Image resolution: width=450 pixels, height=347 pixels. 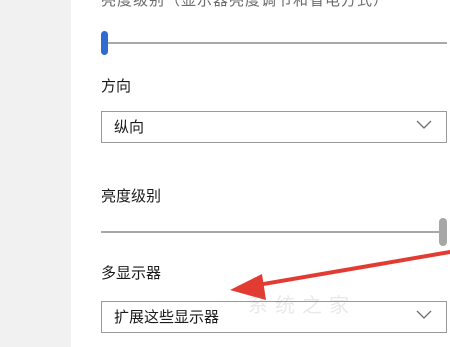 I want to click on brightness-label: 亮度级别, so click(x=131, y=196).